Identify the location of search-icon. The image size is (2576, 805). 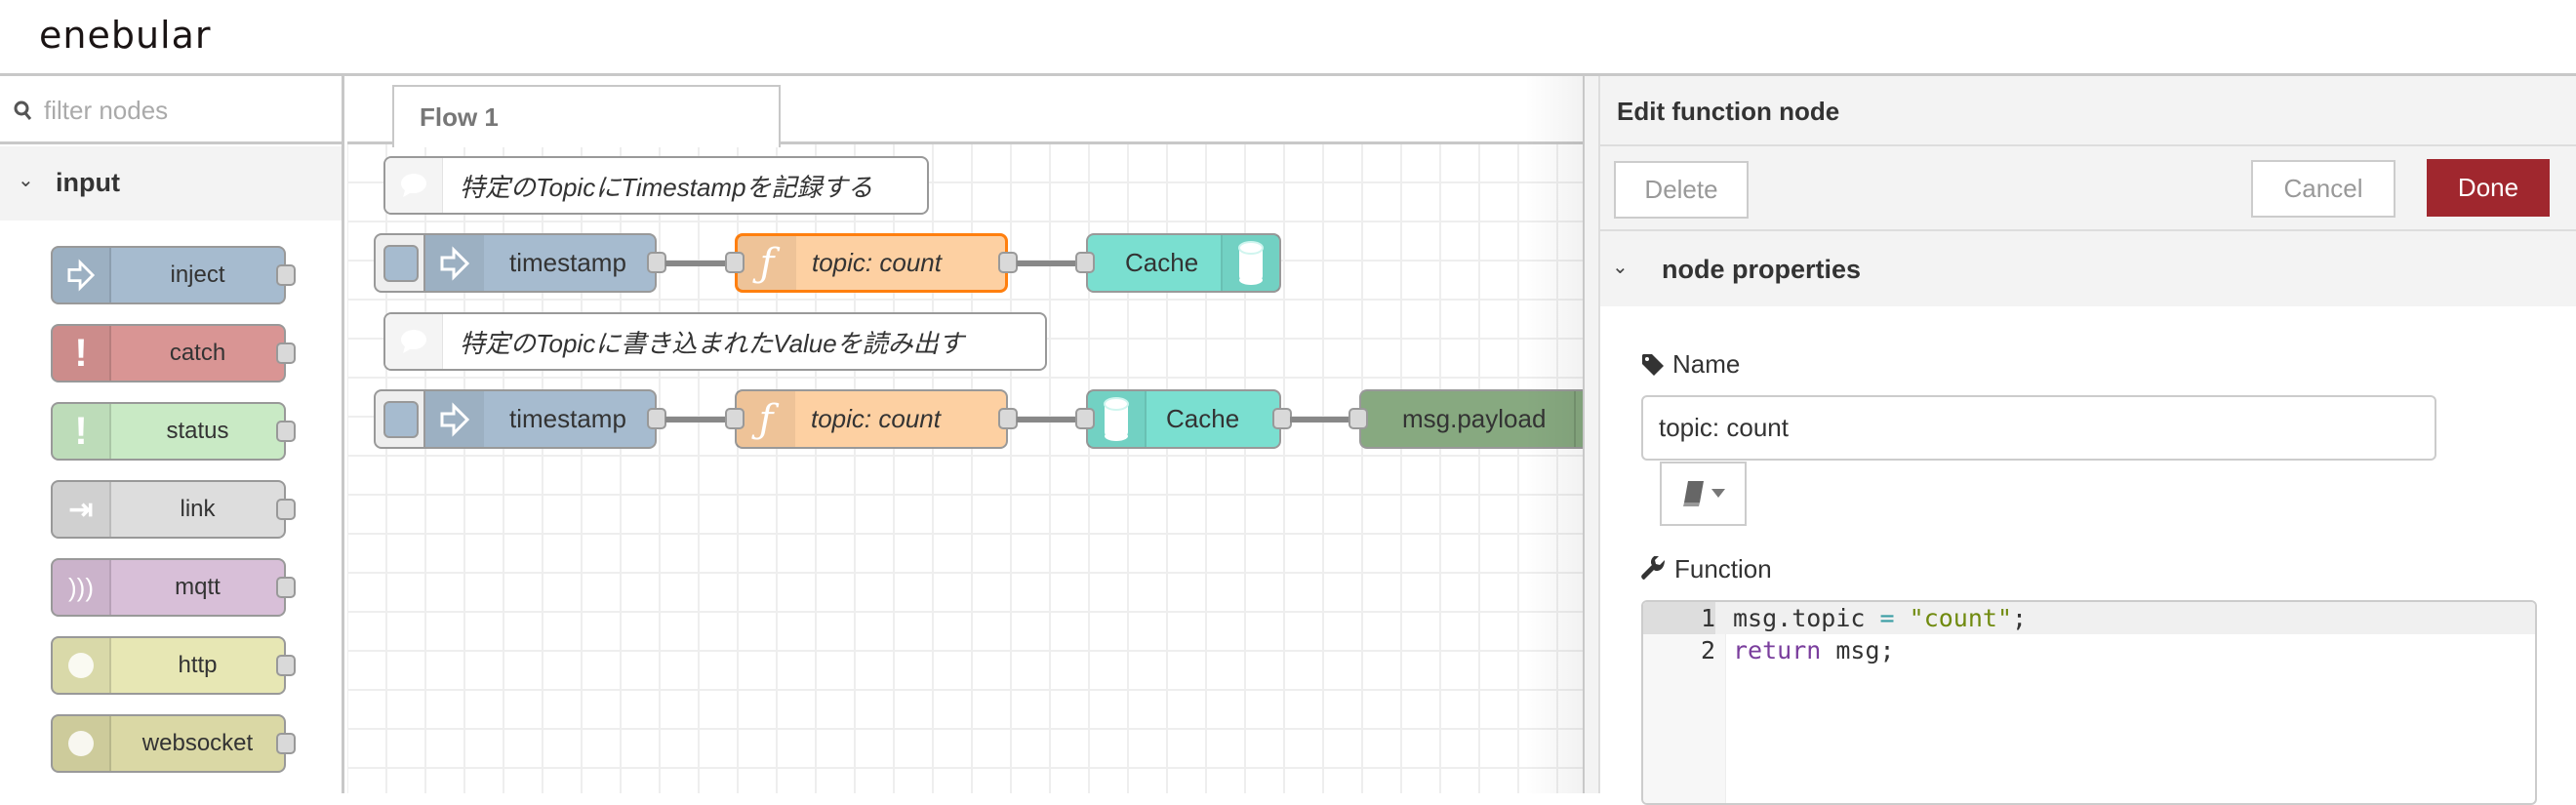
(23, 110).